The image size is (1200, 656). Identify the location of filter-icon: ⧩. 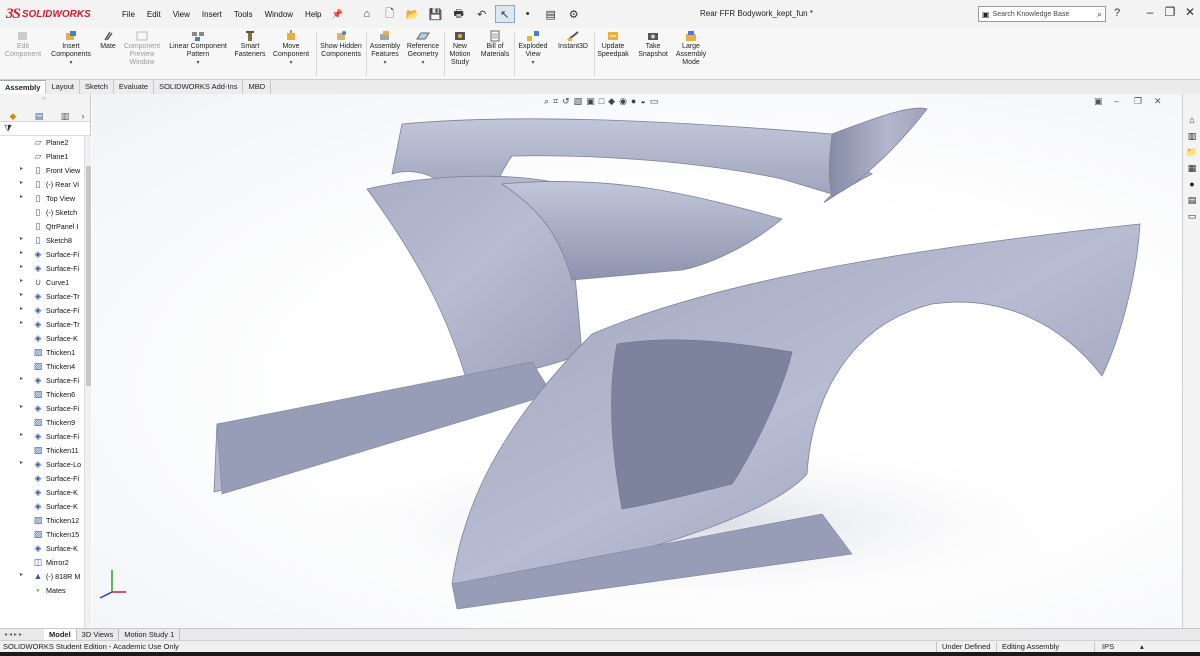
(8, 128).